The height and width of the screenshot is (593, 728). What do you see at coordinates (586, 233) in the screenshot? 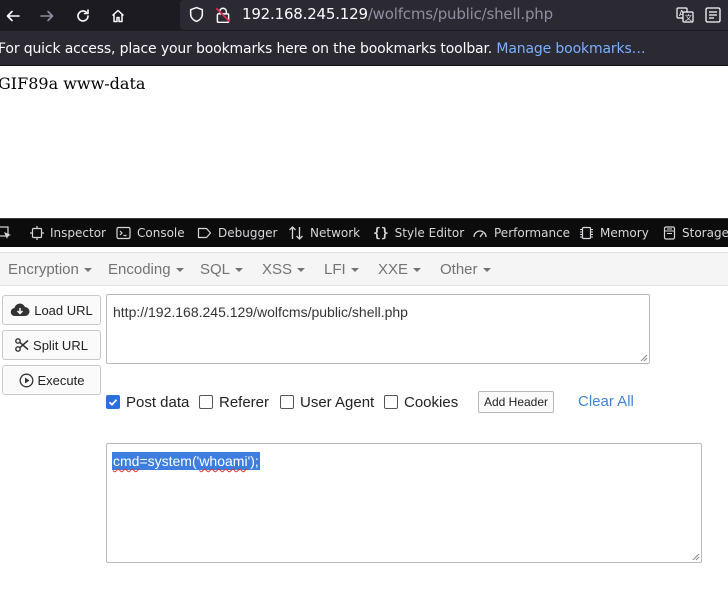
I see `memory-icon` at bounding box center [586, 233].